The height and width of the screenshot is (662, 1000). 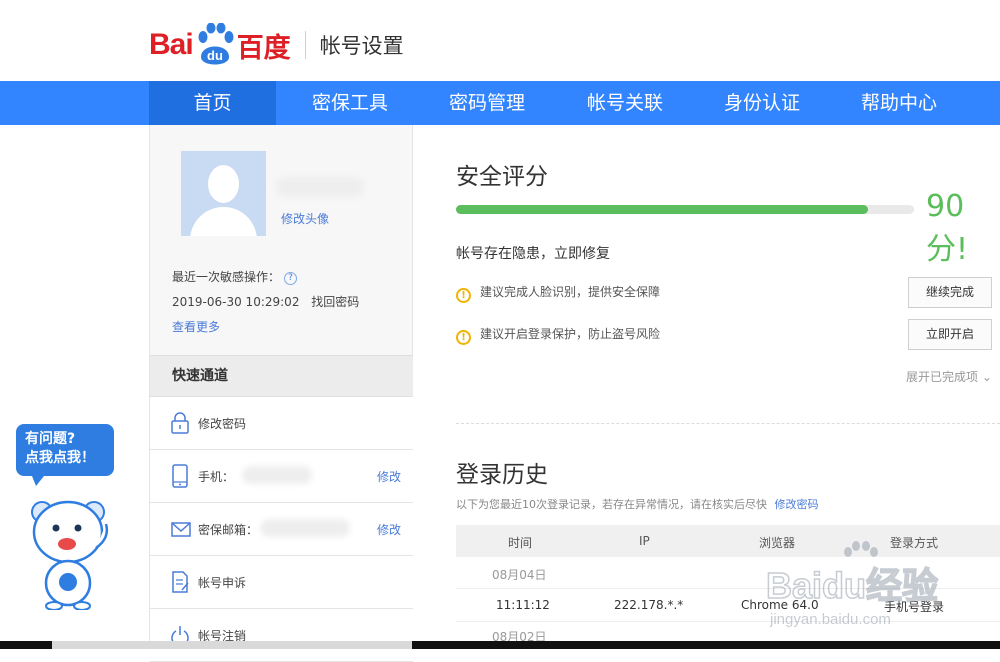 I want to click on quick-item-label: 手机：, so click(x=216, y=477).